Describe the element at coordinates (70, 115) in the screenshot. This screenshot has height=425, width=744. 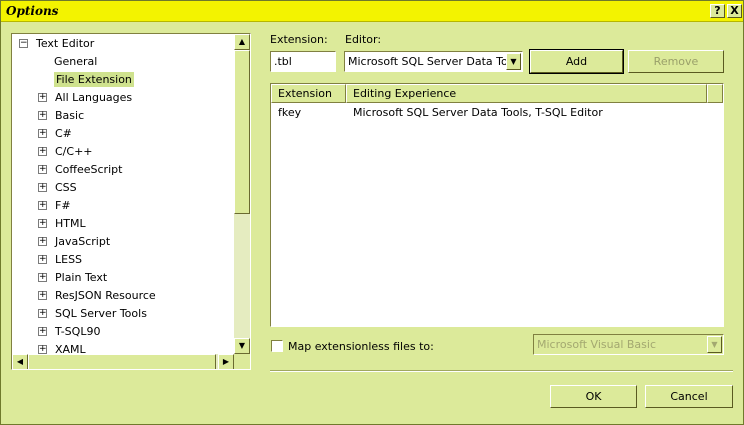
I see `tree-item-label: Basic` at that location.